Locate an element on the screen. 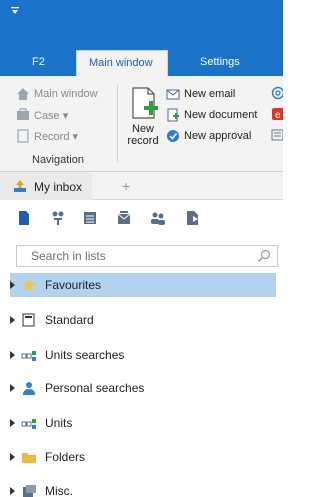 This screenshot has width=320, height=497. new-document-icon is located at coordinates (24, 218).